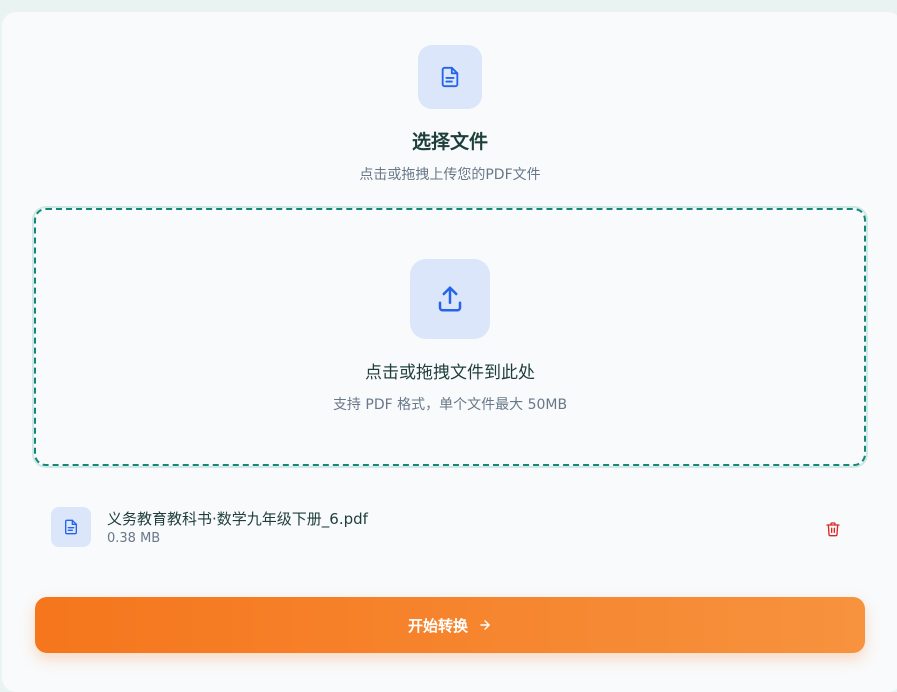  Describe the element at coordinates (450, 527) in the screenshot. I see `selected-file-item: 义务教育教科书·数学九年级下册_6.pdf 0.38 MB` at that location.